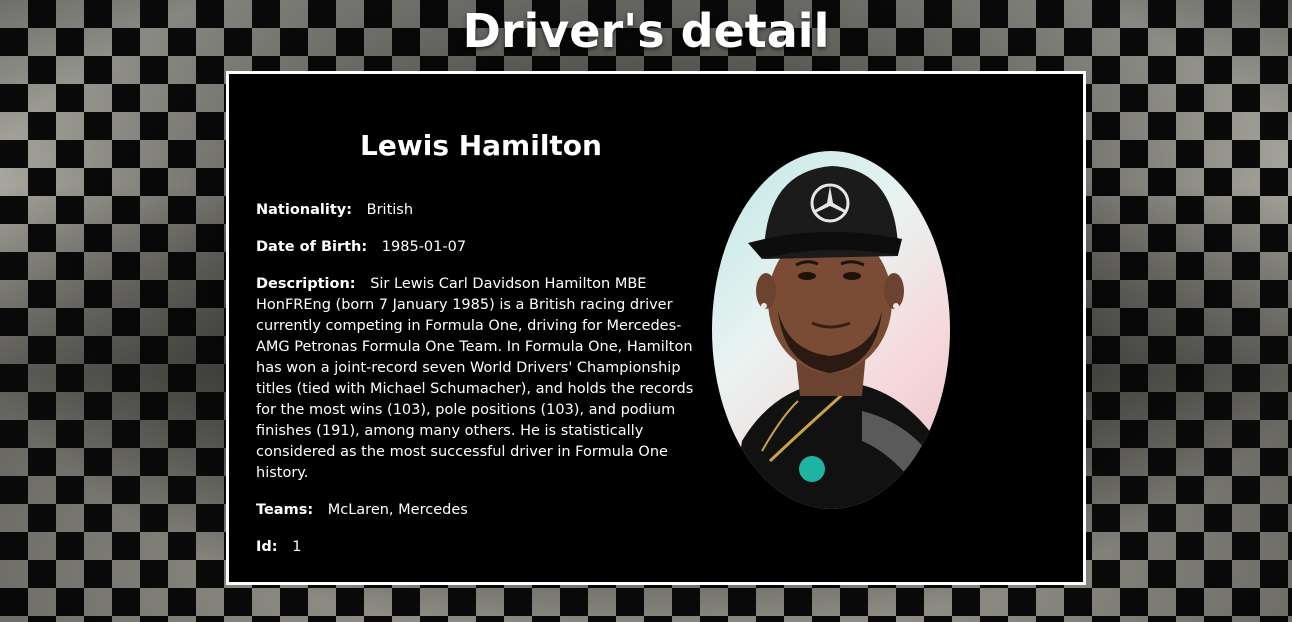 The image size is (1292, 622). Describe the element at coordinates (646, 31) in the screenshot. I see `page-title: Driver's detail` at that location.